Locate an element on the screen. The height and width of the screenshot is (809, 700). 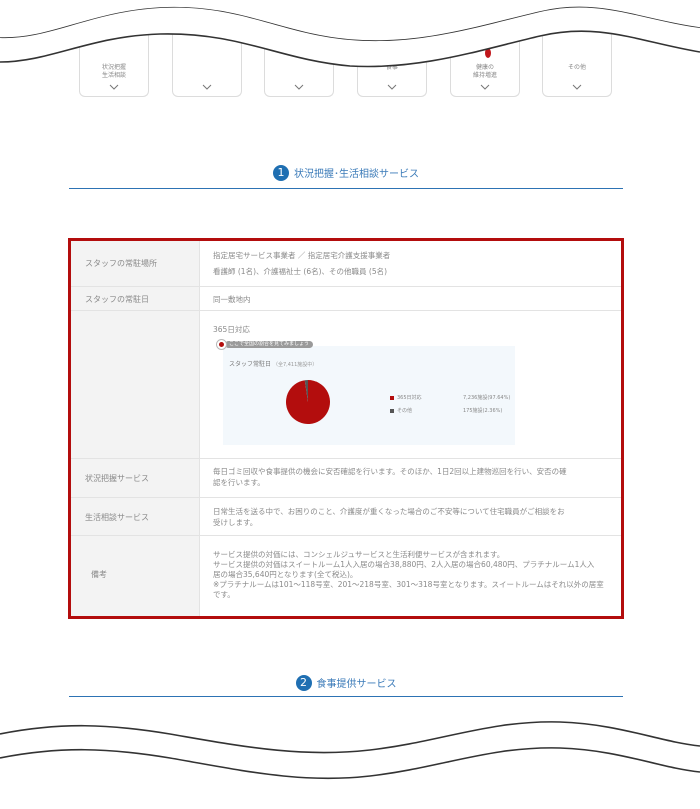
section-heading-2: 2 食事提供サービス is located at coordinates (346, 684).